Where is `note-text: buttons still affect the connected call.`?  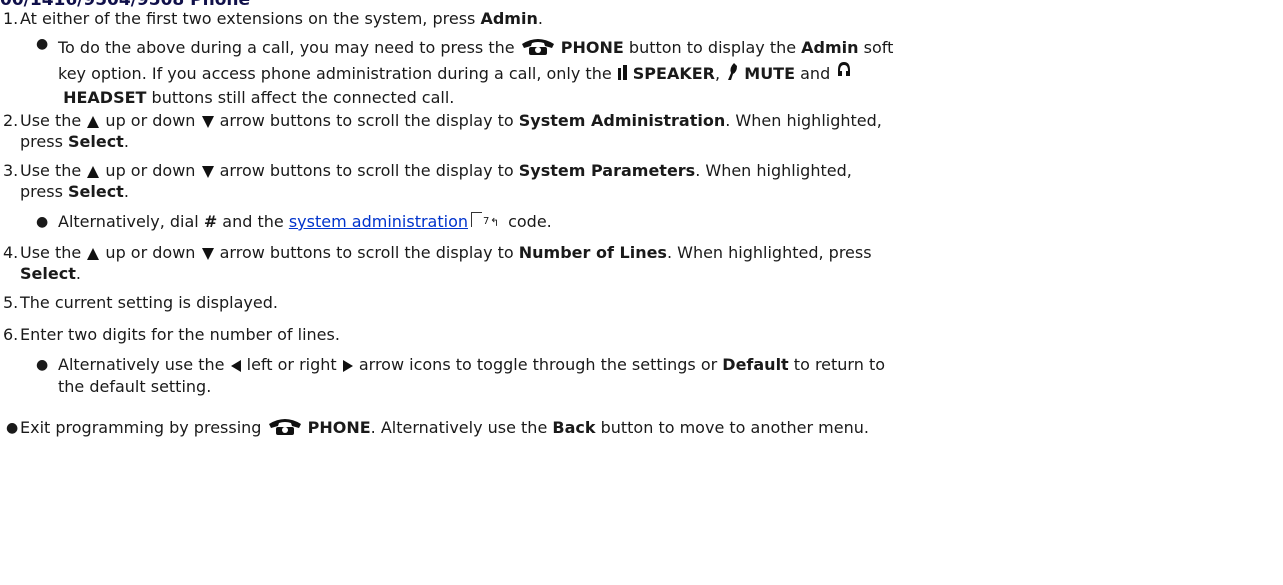 note-text: buttons still affect the connected call. is located at coordinates (300, 97).